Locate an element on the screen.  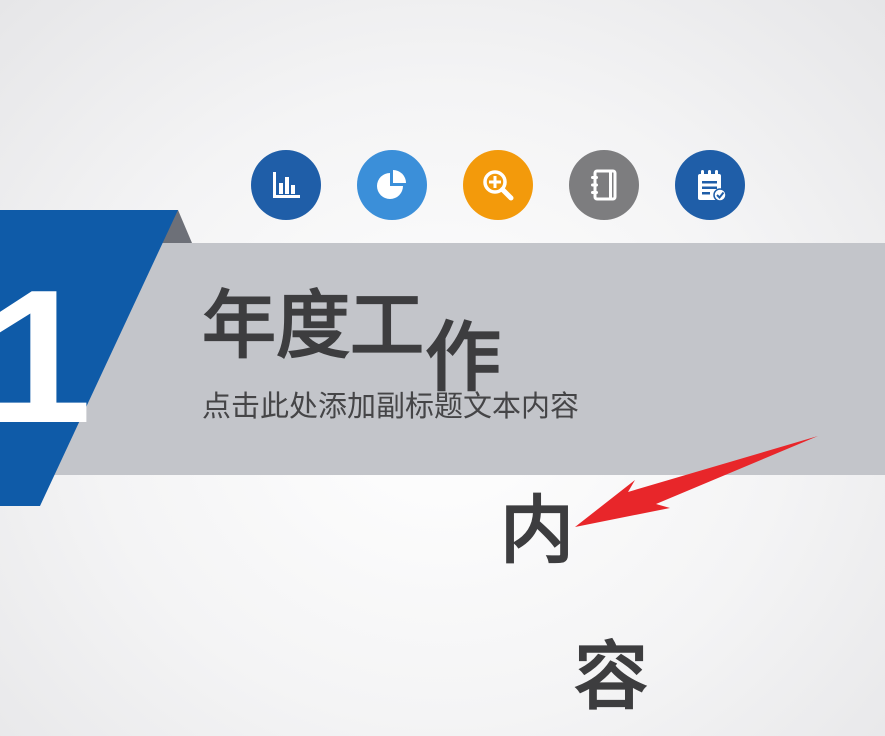
notebook-icon is located at coordinates (604, 185).